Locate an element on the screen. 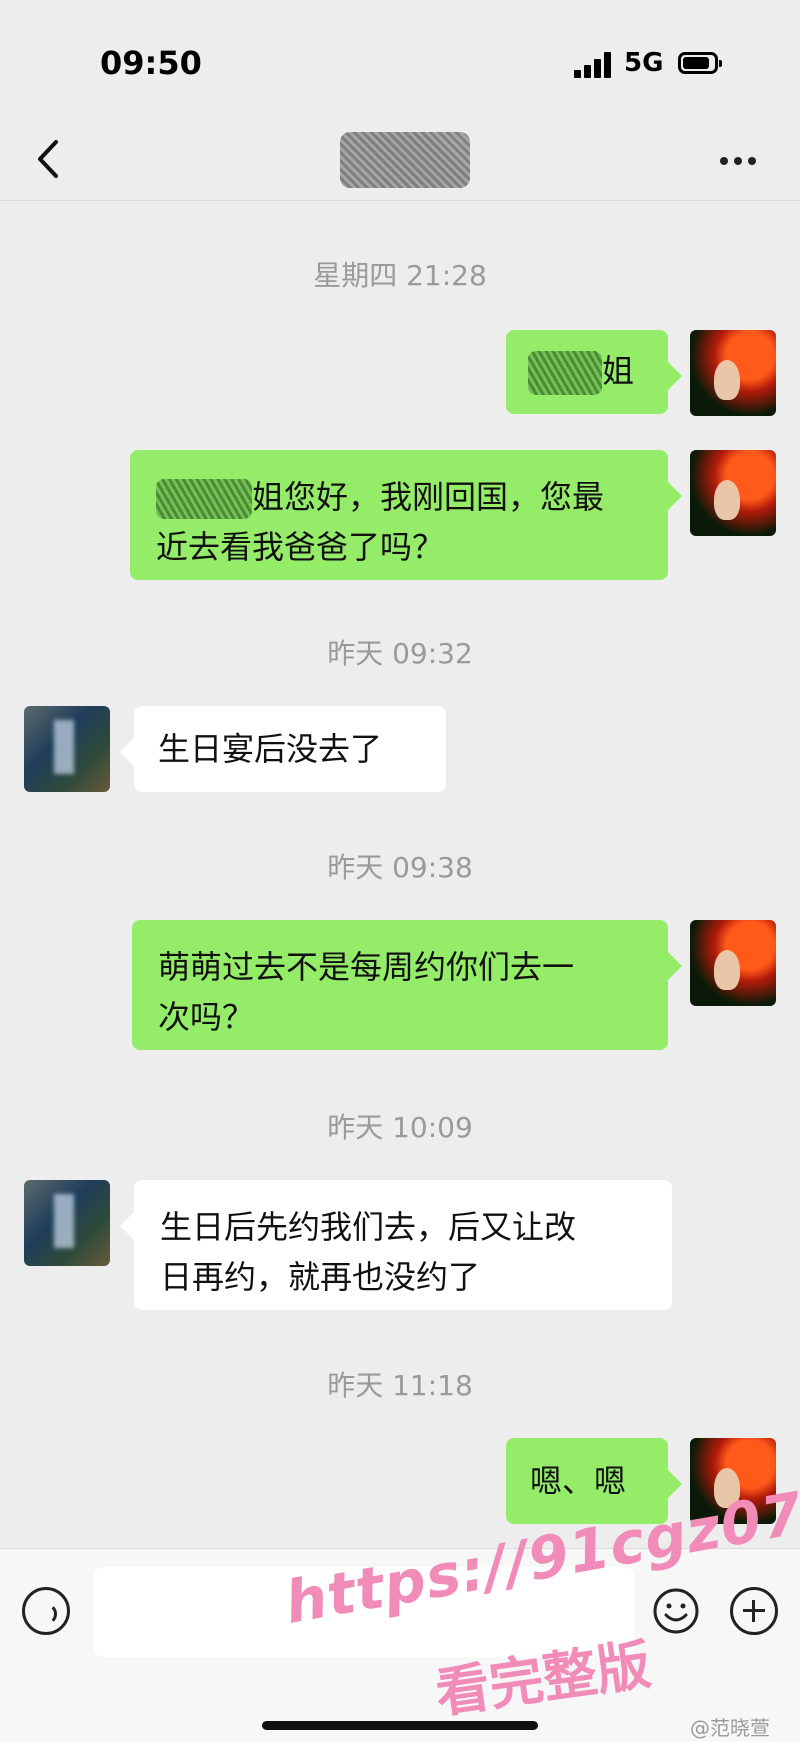  chevron-left-icon is located at coordinates (50, 159).